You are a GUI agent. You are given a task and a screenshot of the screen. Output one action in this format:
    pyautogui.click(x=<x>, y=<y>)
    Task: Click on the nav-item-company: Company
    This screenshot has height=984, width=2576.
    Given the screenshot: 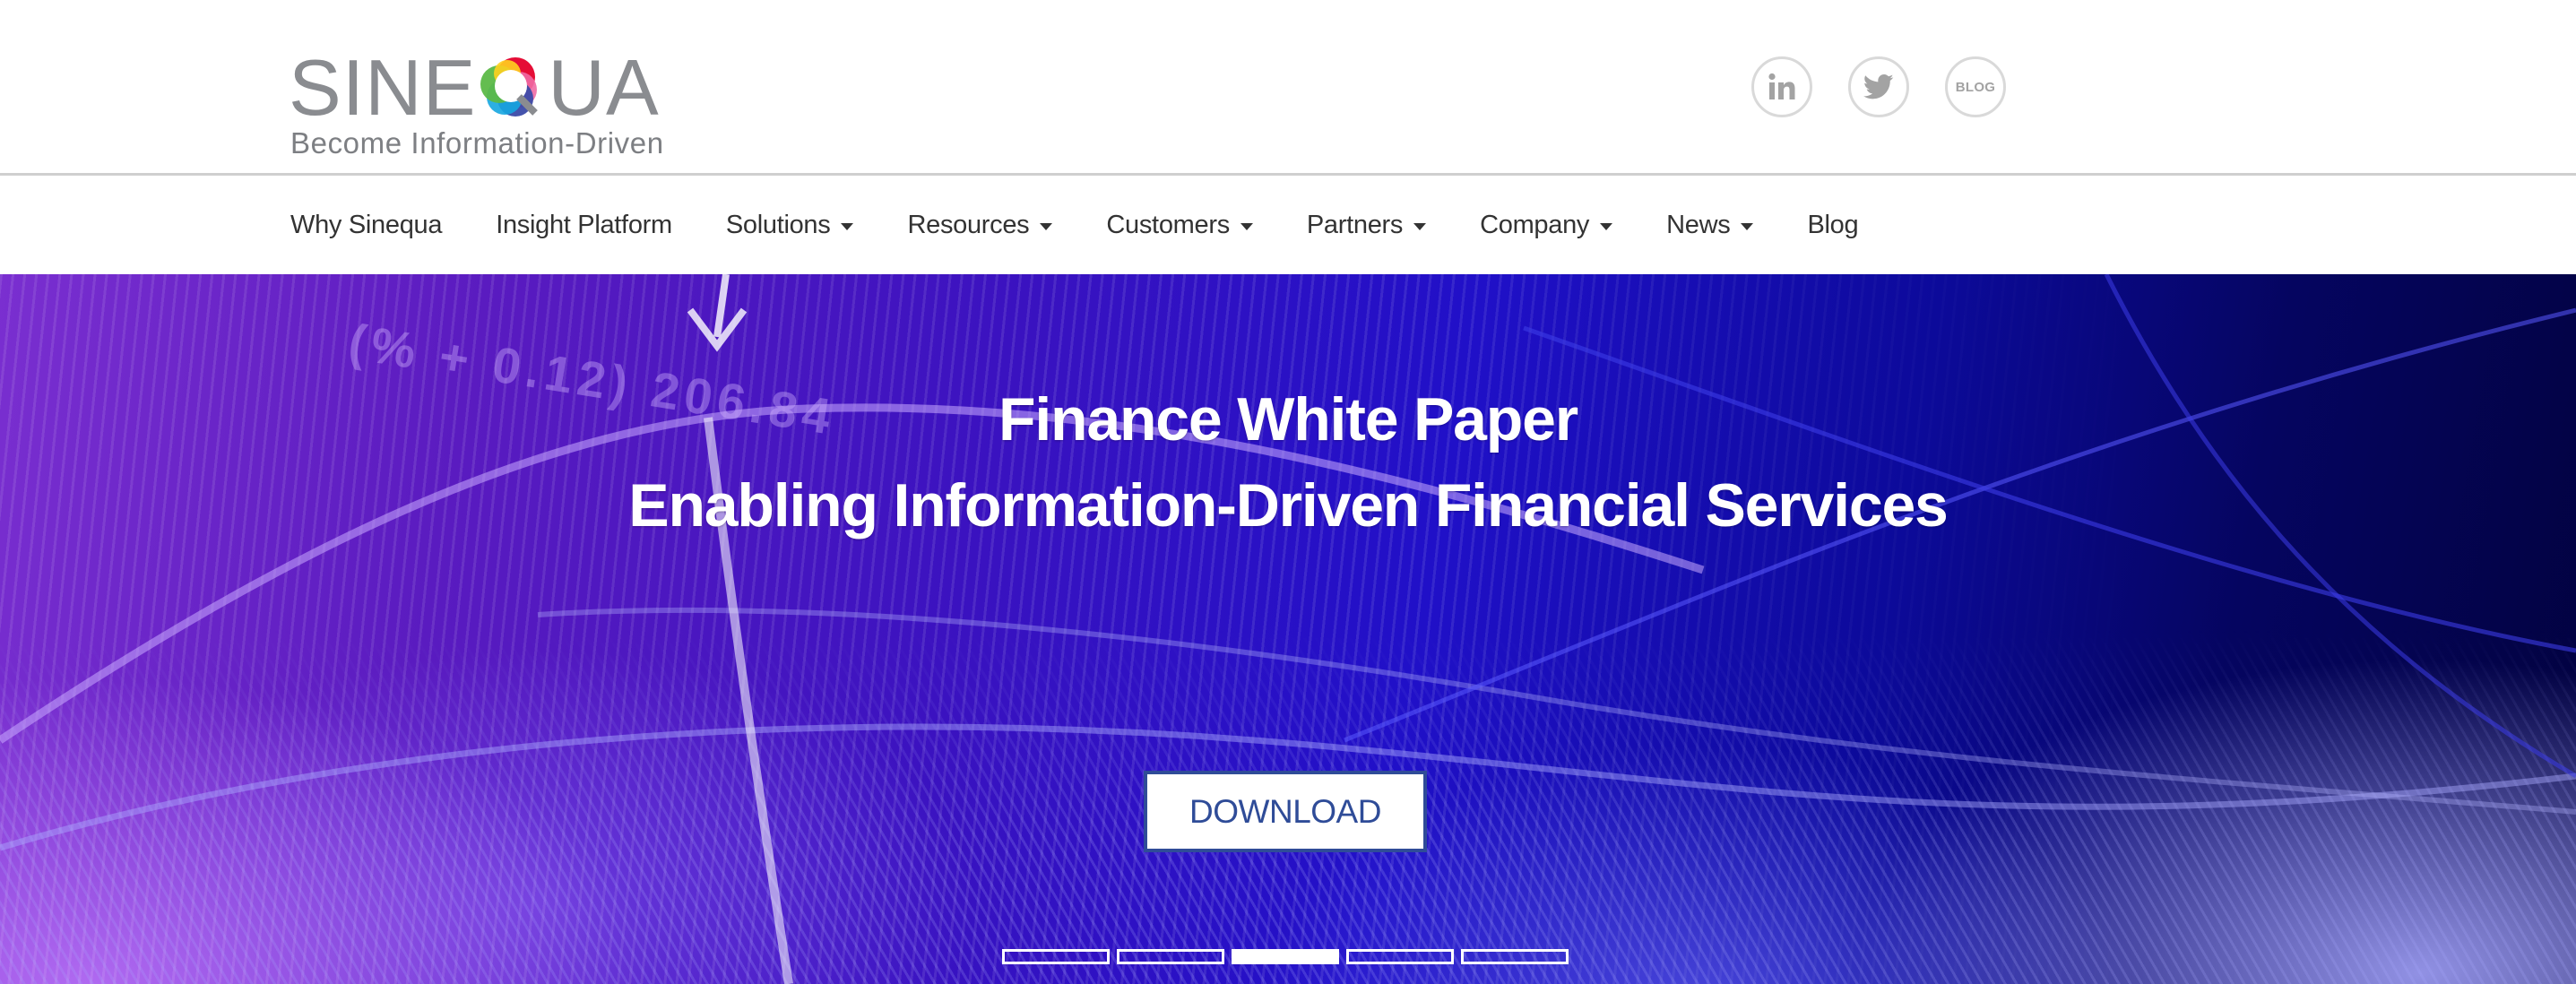 What is the action you would take?
    pyautogui.click(x=1546, y=225)
    